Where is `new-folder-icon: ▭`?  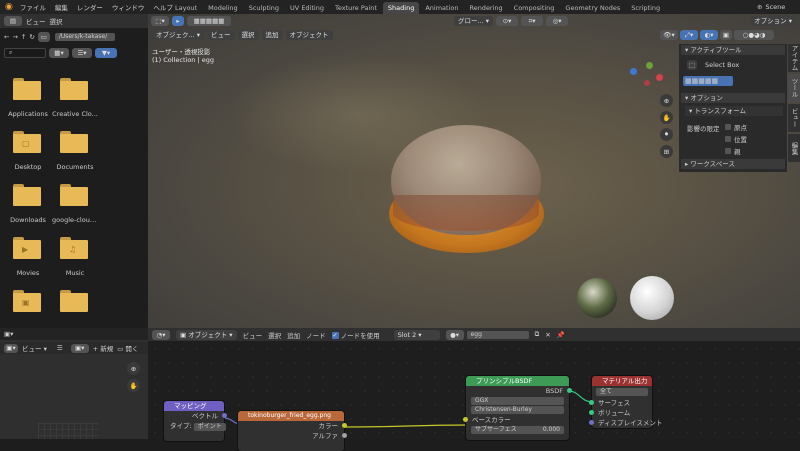 new-folder-icon: ▭ is located at coordinates (43, 37).